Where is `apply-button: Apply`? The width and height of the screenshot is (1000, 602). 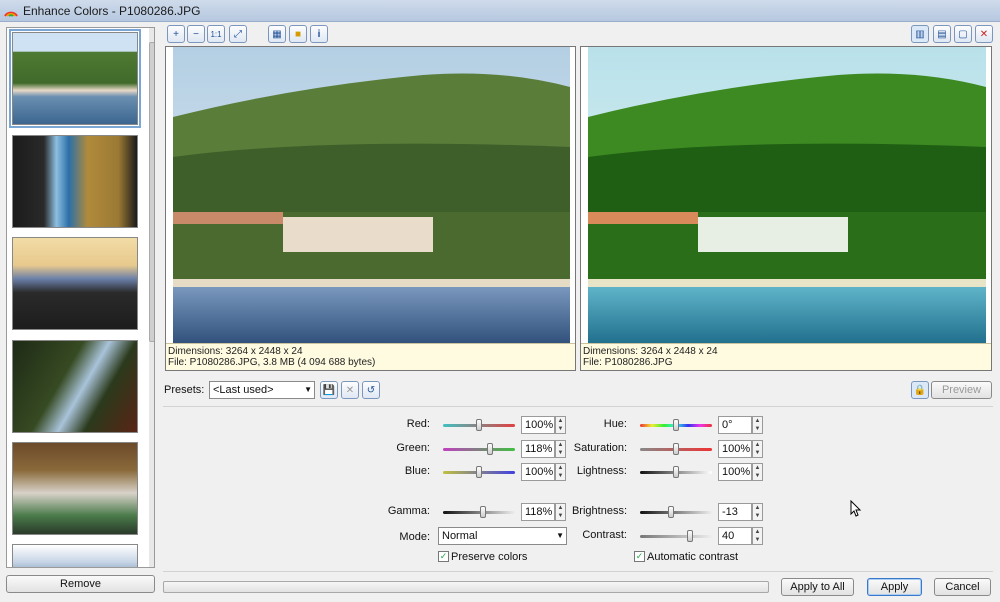 apply-button: Apply is located at coordinates (894, 587).